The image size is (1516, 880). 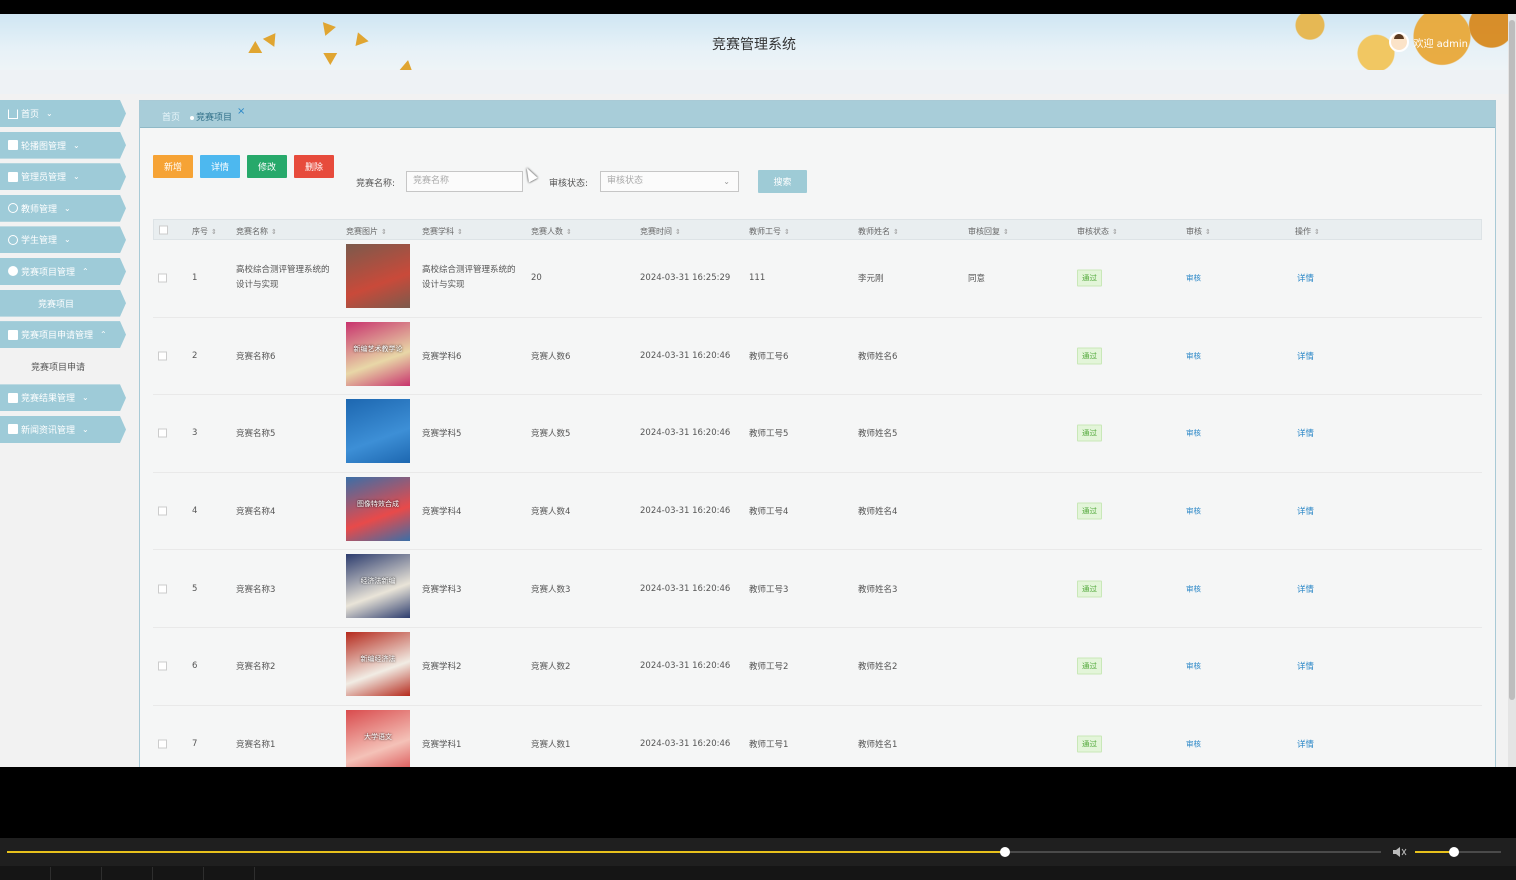 I want to click on chevron-down-icon: ⌄, so click(x=85, y=429).